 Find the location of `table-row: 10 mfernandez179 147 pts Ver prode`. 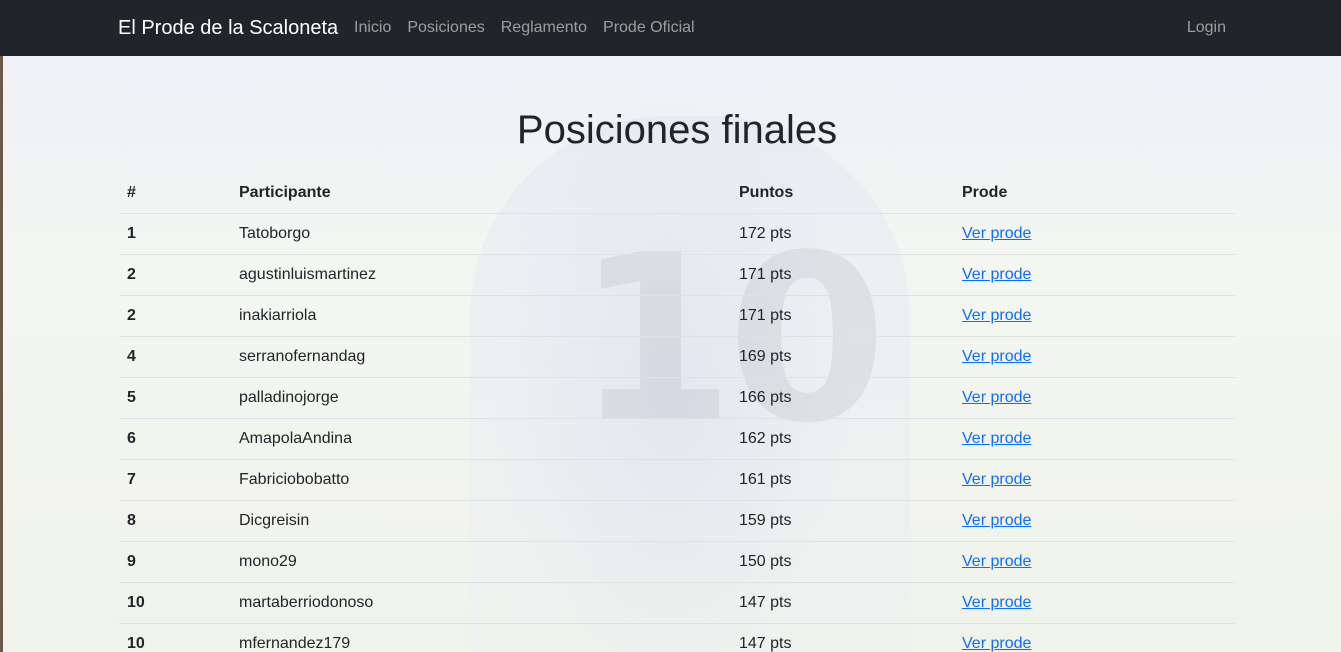

table-row: 10 mfernandez179 147 pts Ver prode is located at coordinates (677, 637).